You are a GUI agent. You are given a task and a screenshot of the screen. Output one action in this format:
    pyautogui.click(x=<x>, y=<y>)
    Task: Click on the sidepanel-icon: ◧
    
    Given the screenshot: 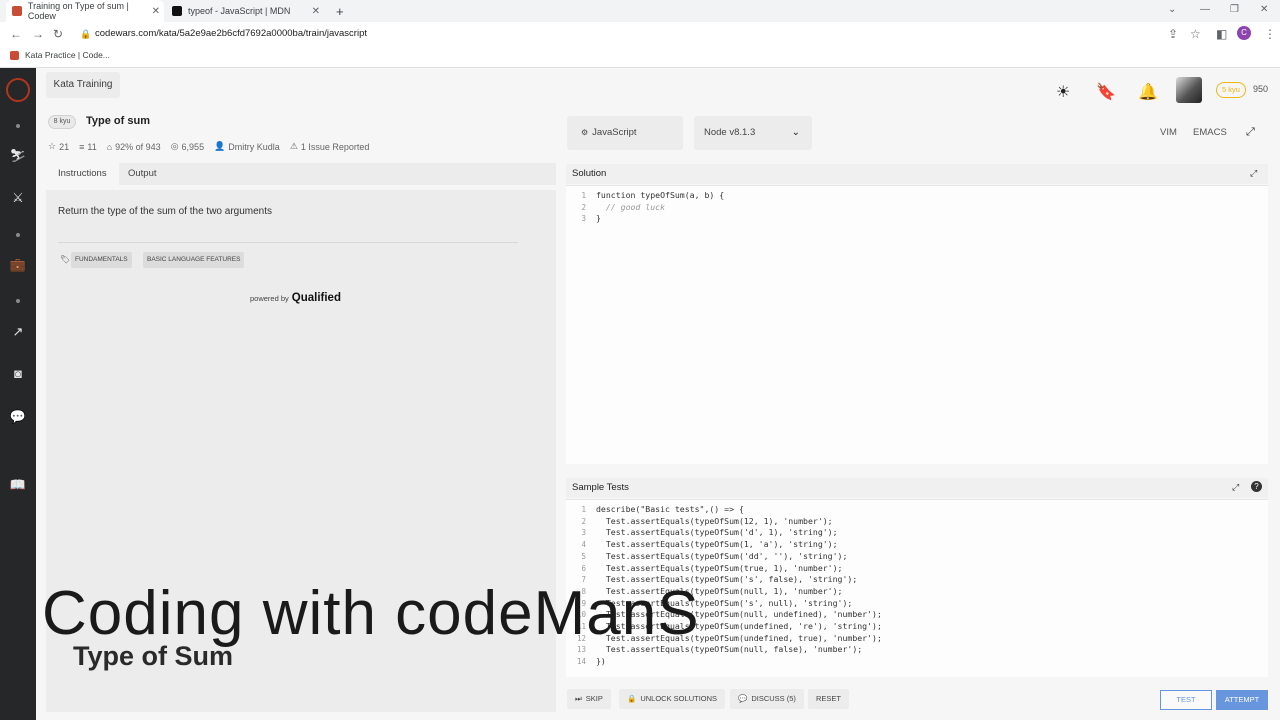 What is the action you would take?
    pyautogui.click(x=1221, y=34)
    